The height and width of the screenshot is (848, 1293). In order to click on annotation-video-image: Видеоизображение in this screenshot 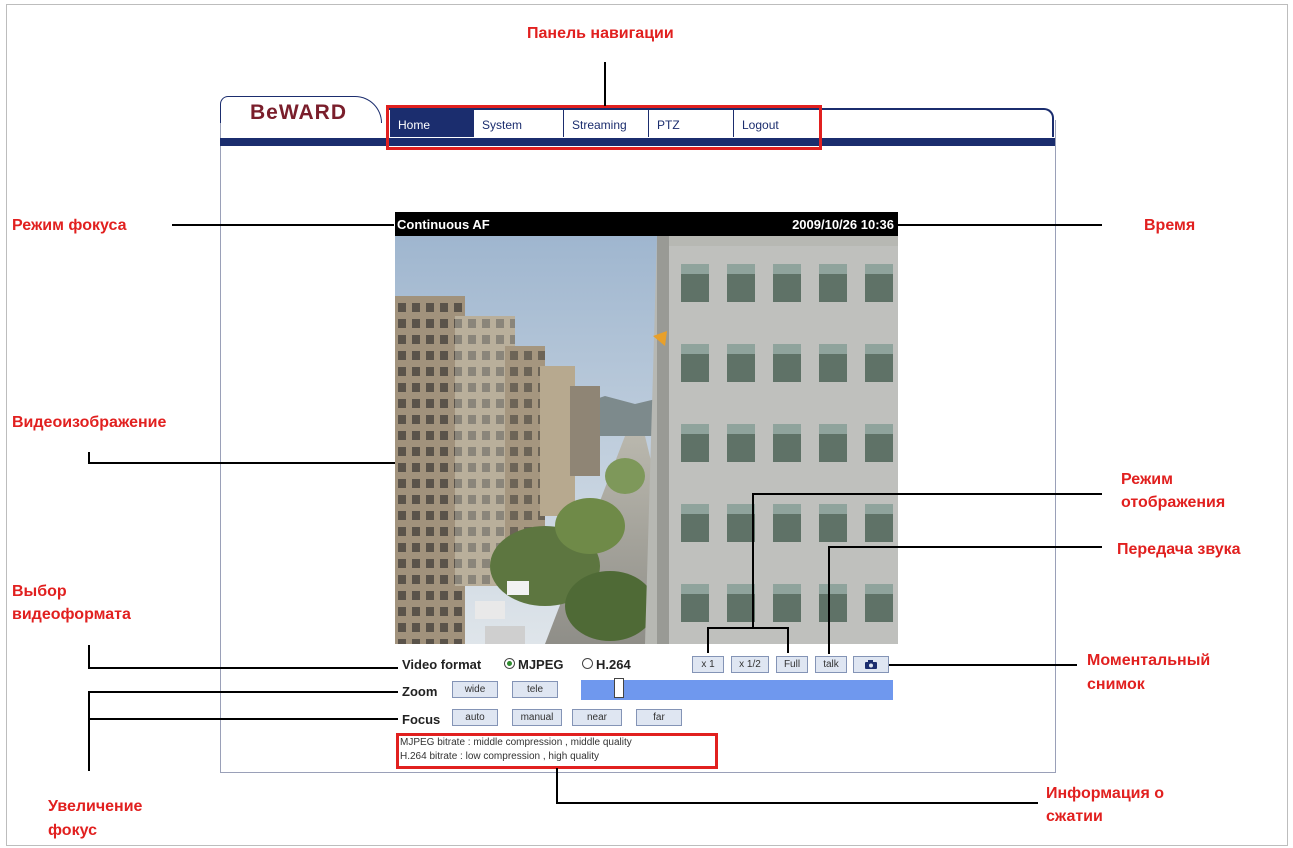, I will do `click(89, 422)`.